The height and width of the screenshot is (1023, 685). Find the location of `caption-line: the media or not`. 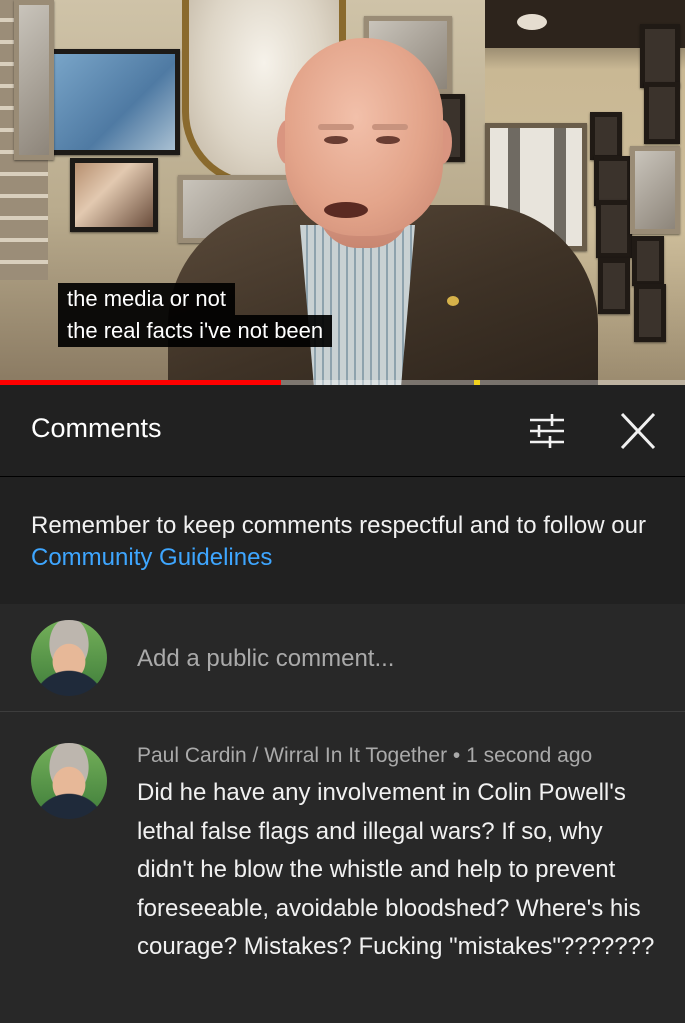

caption-line: the media or not is located at coordinates (146, 299).